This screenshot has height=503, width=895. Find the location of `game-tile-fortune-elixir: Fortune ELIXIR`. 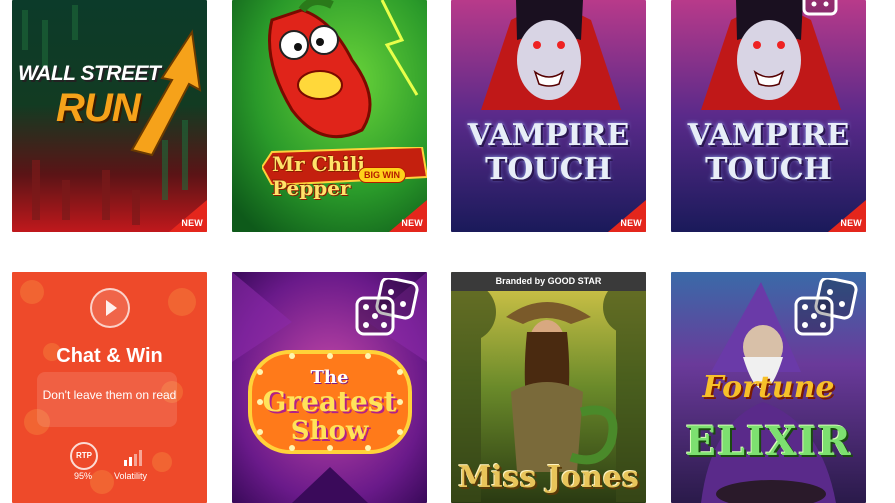

game-tile-fortune-elixir: Fortune ELIXIR is located at coordinates (768, 387).